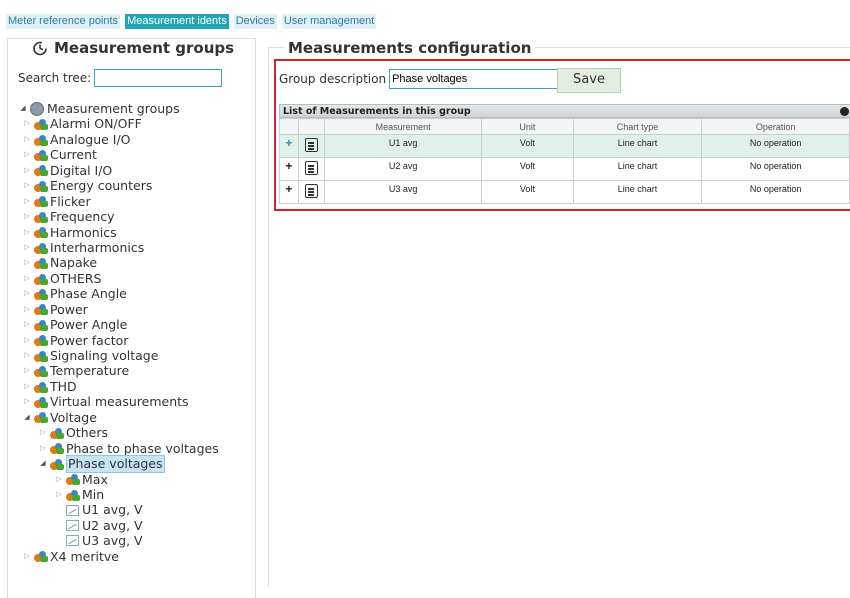 This screenshot has height=598, width=850. I want to click on tree-node-label: U2 avg, V, so click(112, 525).